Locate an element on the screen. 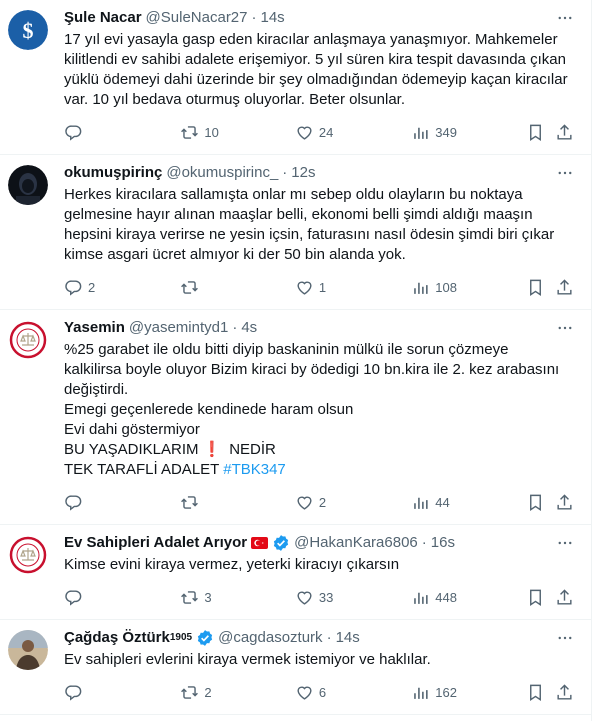  text-fragment: NEDİR is located at coordinates (252, 449).